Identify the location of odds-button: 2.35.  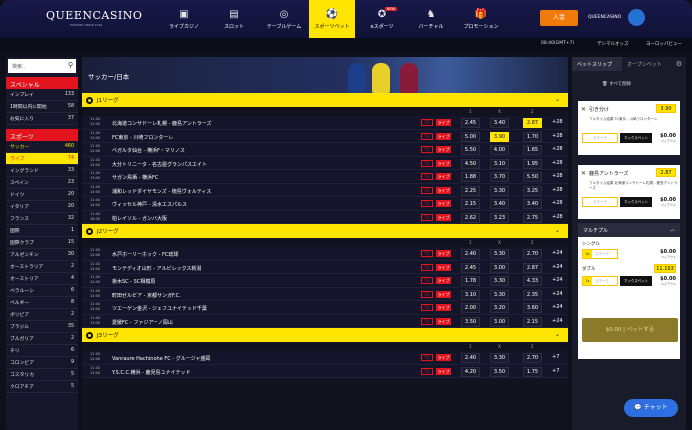
(532, 294).